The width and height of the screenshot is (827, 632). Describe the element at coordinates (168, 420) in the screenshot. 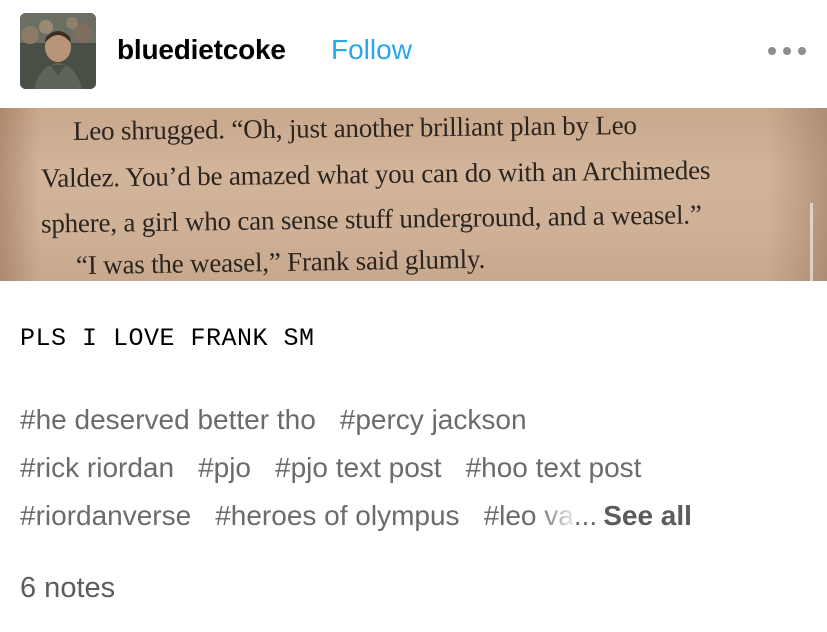

I see `tag-link: #he deserved better tho` at that location.